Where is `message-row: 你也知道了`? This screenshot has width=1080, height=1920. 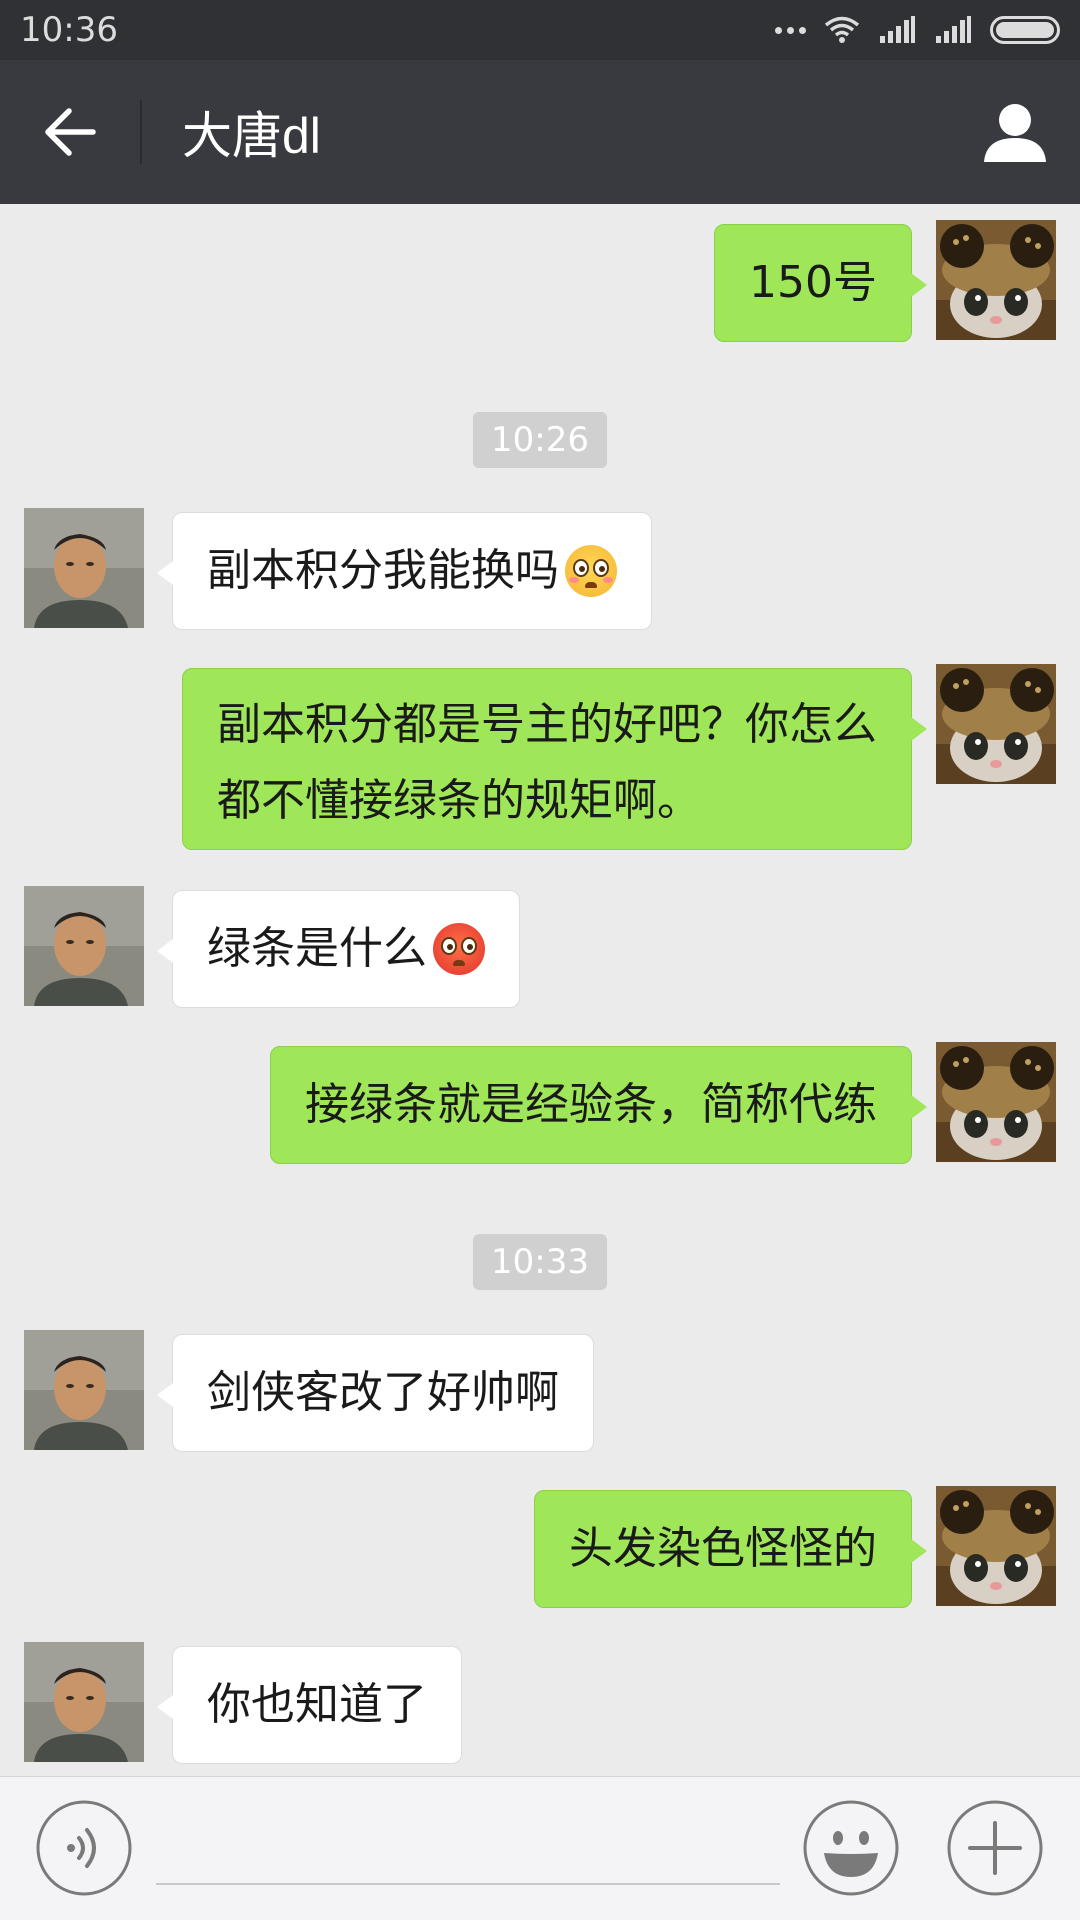 message-row: 你也知道了 is located at coordinates (540, 1703).